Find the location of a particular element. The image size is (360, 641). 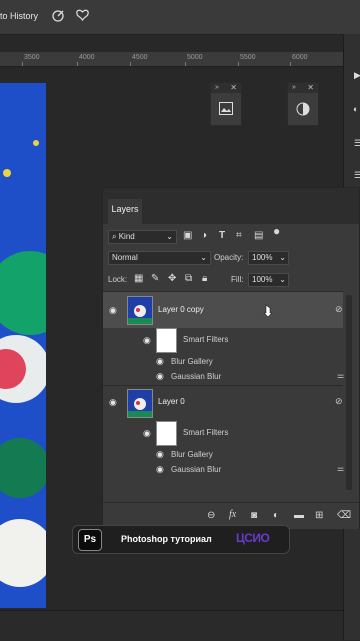

ruler-tick: 3500 is located at coordinates (32, 57).